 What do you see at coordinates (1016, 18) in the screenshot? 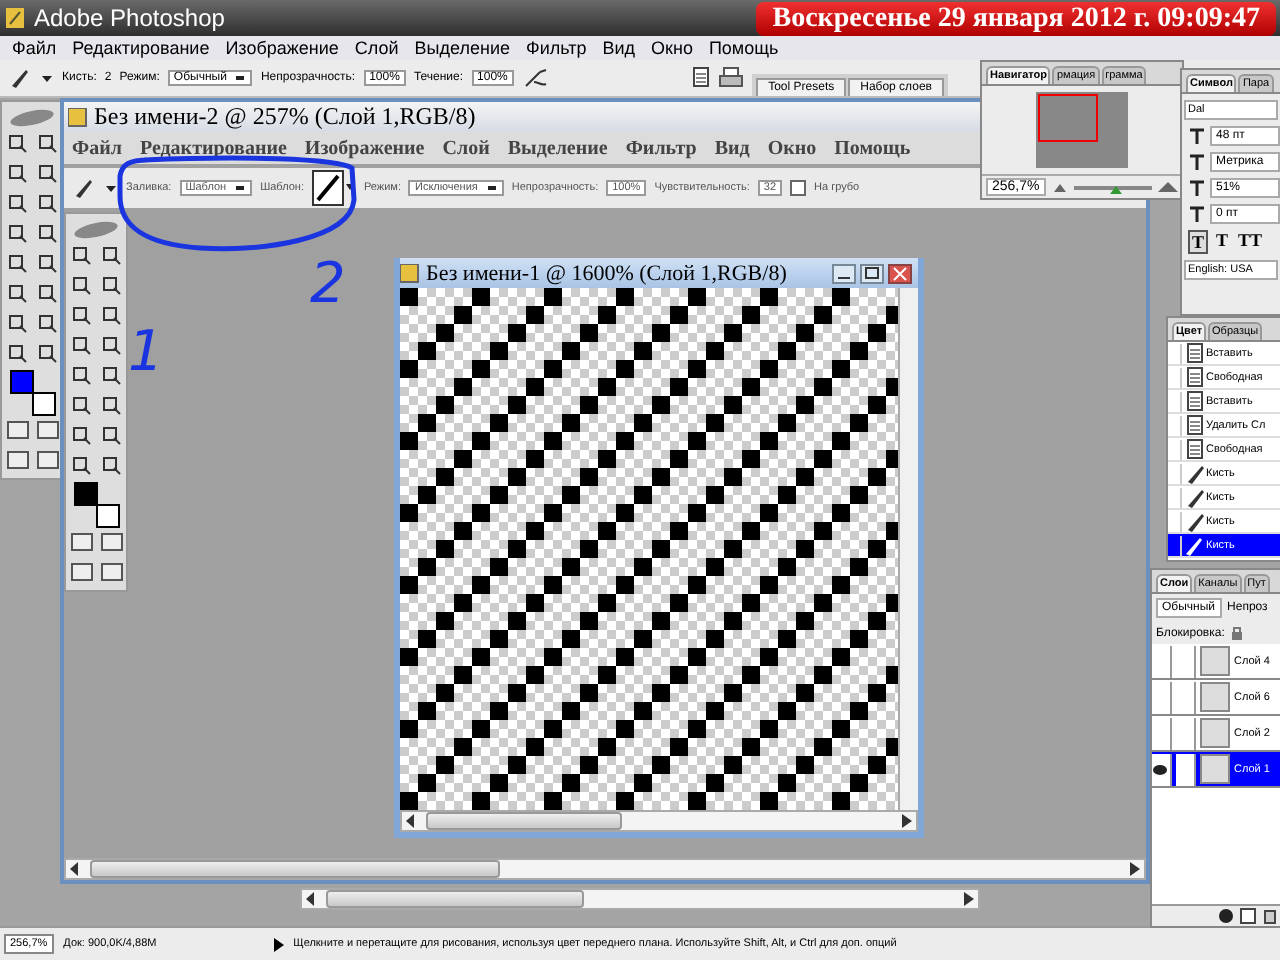
I see `clock-banner: Воскресенье 29 января 2012 г. 09:09:47` at bounding box center [1016, 18].